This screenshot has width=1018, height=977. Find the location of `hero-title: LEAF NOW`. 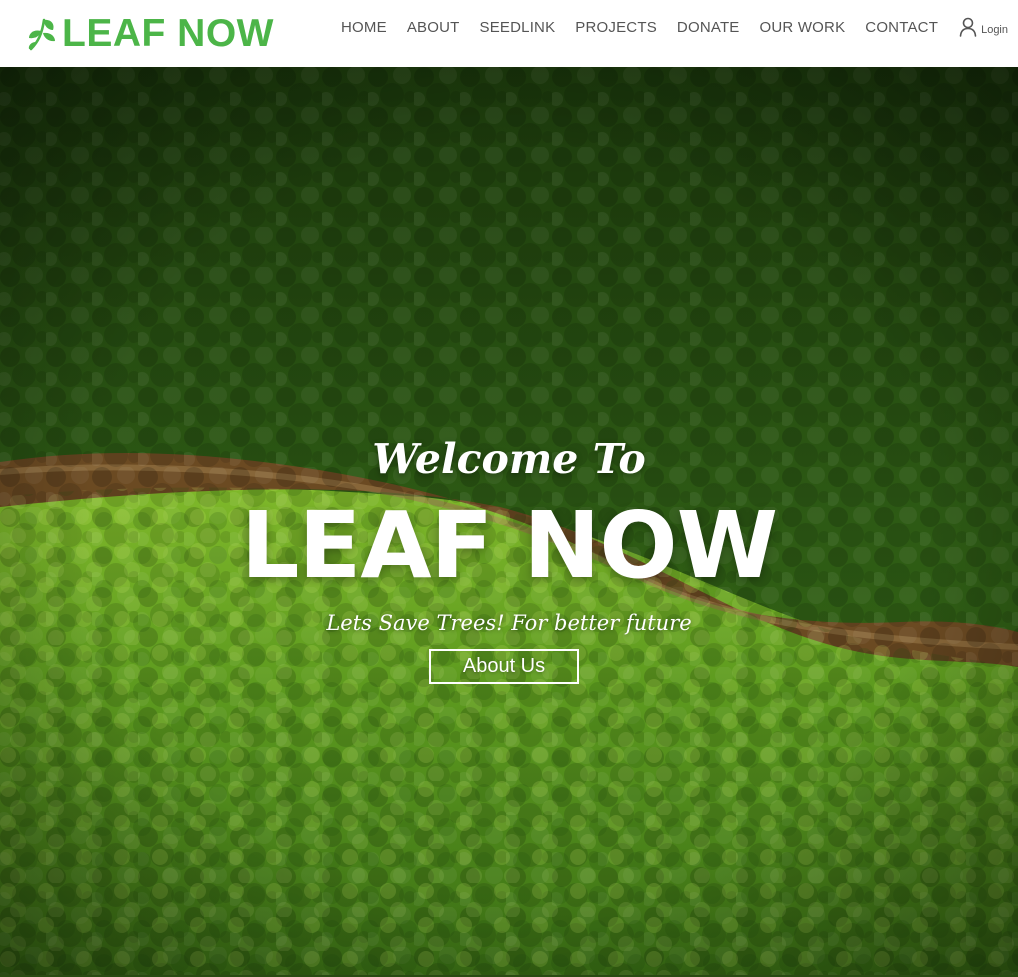

hero-title: LEAF NOW is located at coordinates (509, 545).